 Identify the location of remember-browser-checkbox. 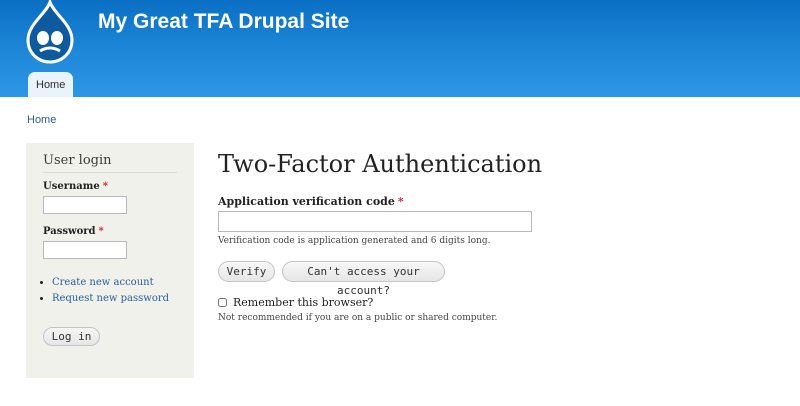
(222, 302).